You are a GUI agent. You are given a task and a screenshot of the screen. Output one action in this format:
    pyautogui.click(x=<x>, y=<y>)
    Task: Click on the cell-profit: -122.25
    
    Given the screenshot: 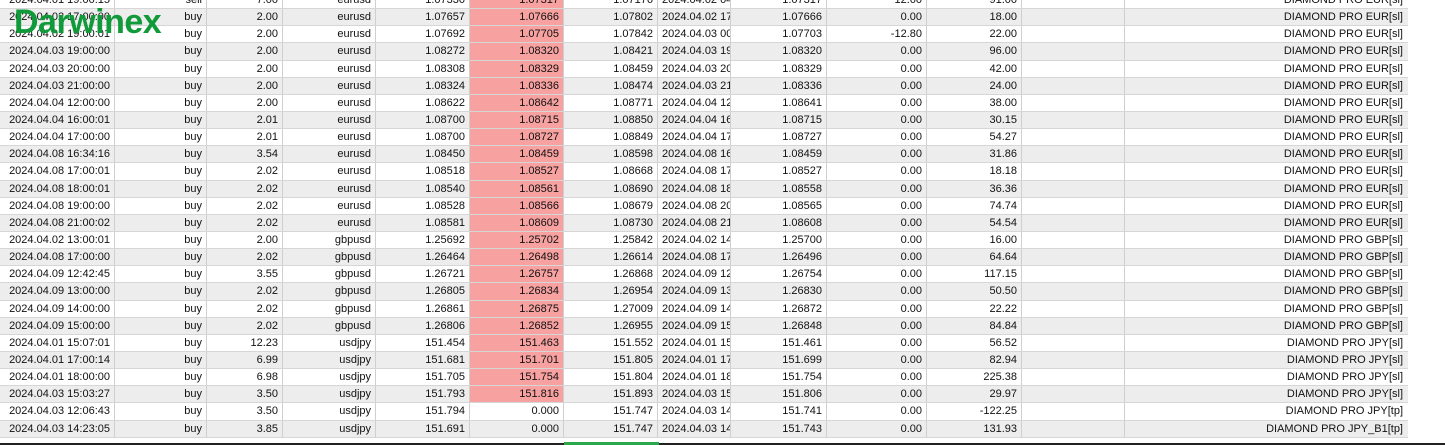 What is the action you would take?
    pyautogui.click(x=974, y=411)
    